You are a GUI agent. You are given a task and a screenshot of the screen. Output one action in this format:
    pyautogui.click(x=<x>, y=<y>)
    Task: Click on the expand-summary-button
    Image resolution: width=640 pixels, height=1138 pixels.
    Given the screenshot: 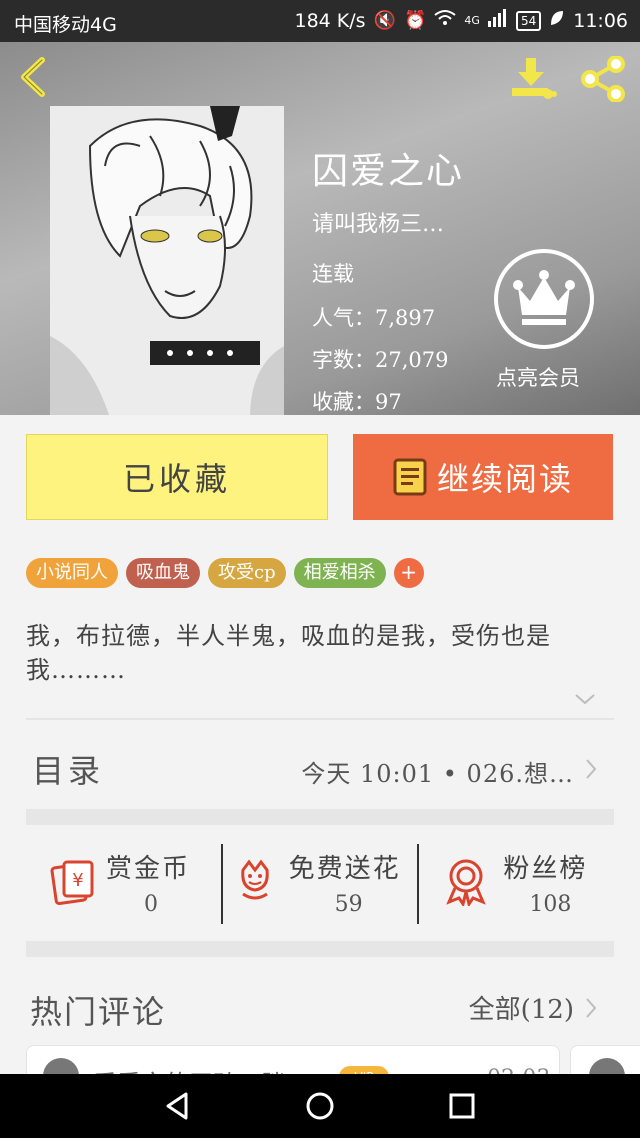 What is the action you would take?
    pyautogui.click(x=585, y=699)
    